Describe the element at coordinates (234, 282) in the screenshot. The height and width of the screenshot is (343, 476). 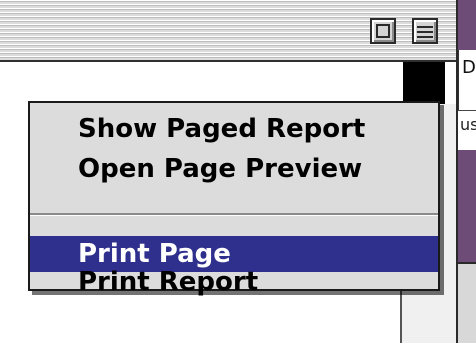
I see `menu-item-print-report: Print Report` at that location.